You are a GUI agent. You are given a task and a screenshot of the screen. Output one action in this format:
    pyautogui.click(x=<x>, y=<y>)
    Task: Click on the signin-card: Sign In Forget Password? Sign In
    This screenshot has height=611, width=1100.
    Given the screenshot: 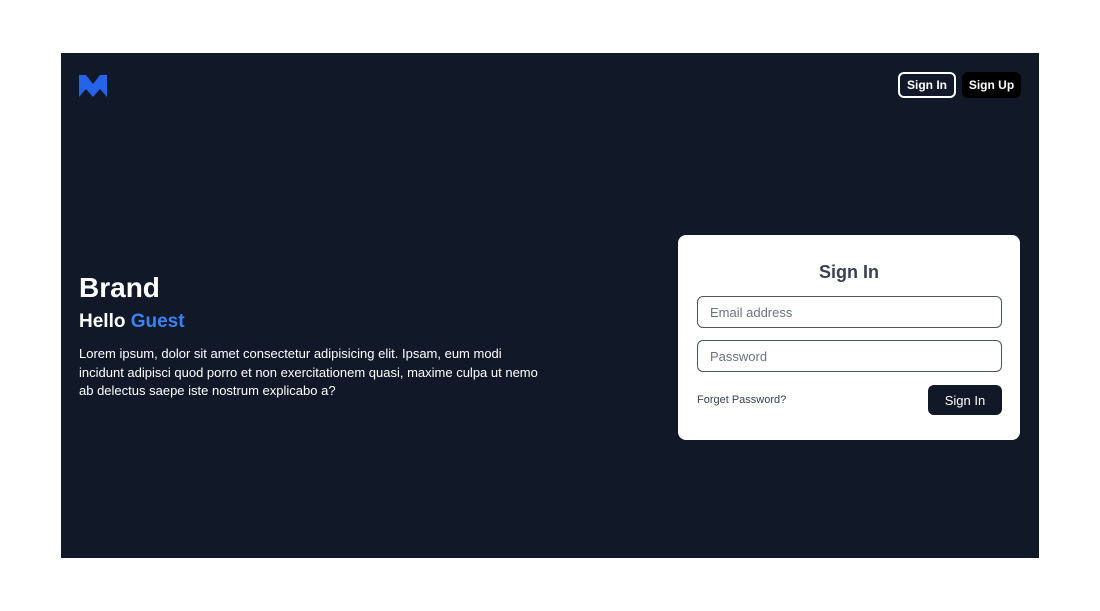 What is the action you would take?
    pyautogui.click(x=849, y=337)
    